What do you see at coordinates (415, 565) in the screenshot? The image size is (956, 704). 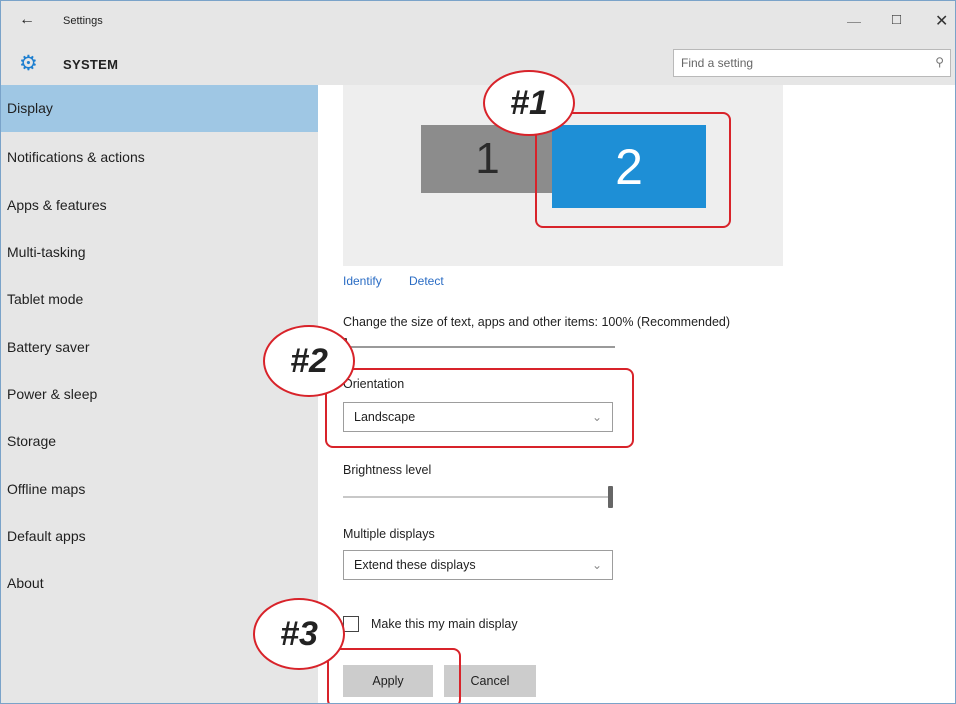 I see `multiple-displays-value: Extend these displays` at bounding box center [415, 565].